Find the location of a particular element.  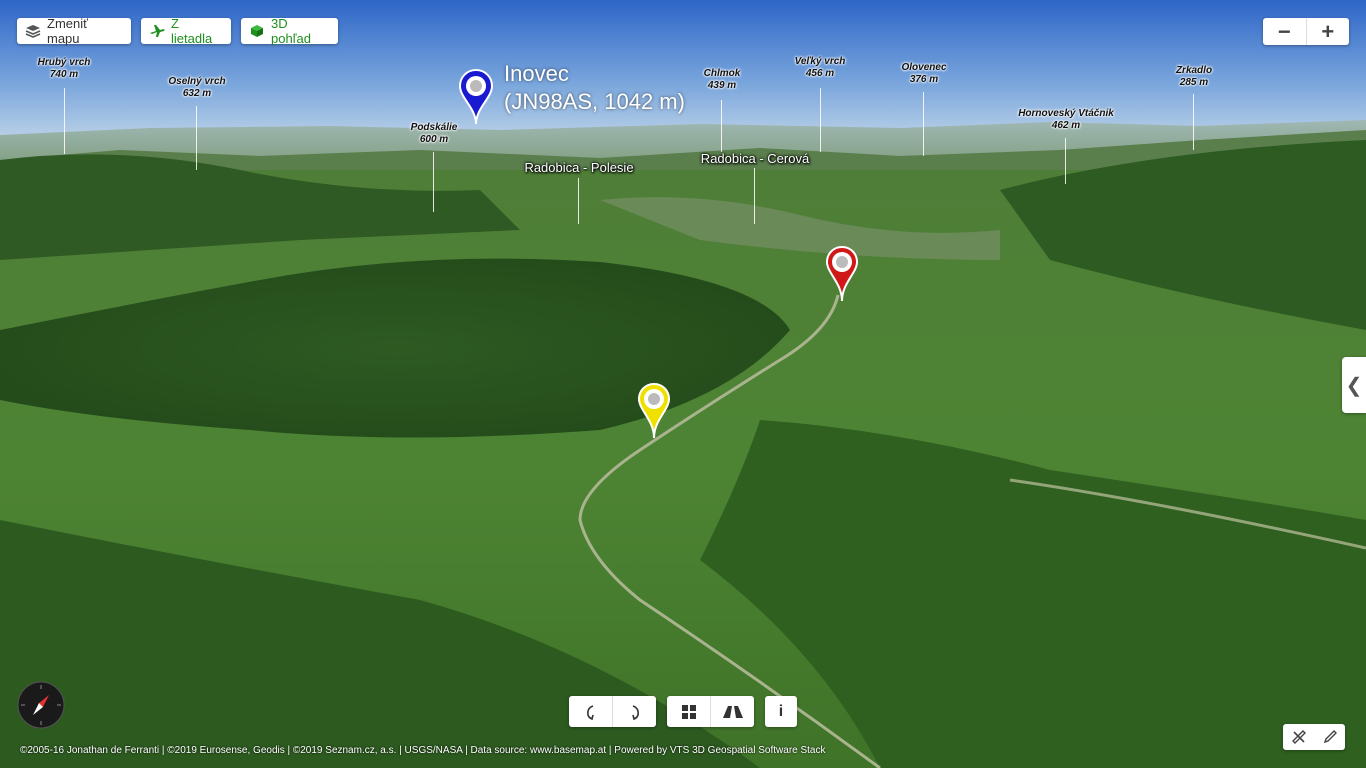

peak-label: Veľký vrch 456 m is located at coordinates (820, 68).